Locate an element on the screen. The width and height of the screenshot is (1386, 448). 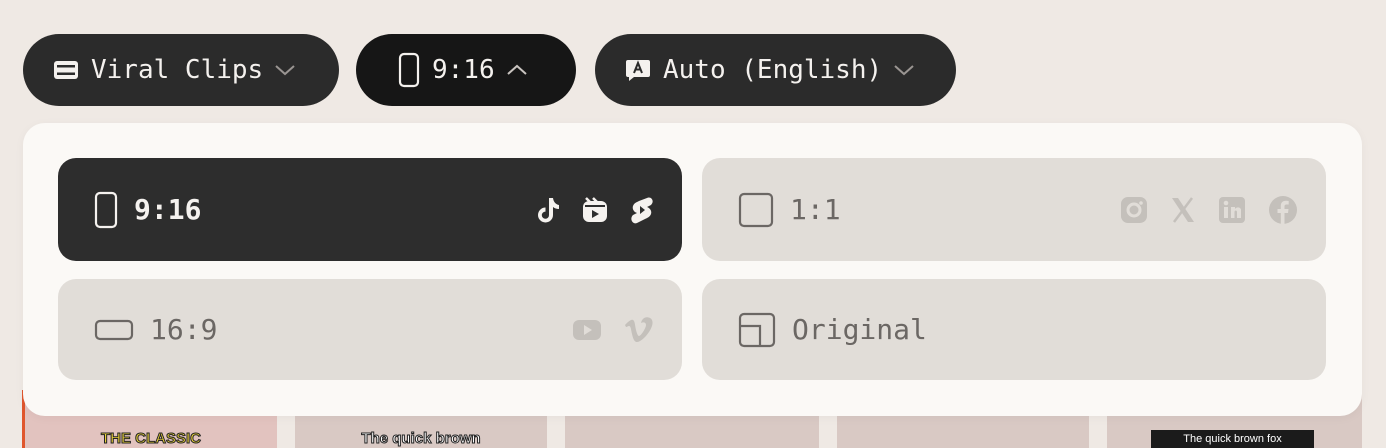
caption-a-icon is located at coordinates (638, 70).